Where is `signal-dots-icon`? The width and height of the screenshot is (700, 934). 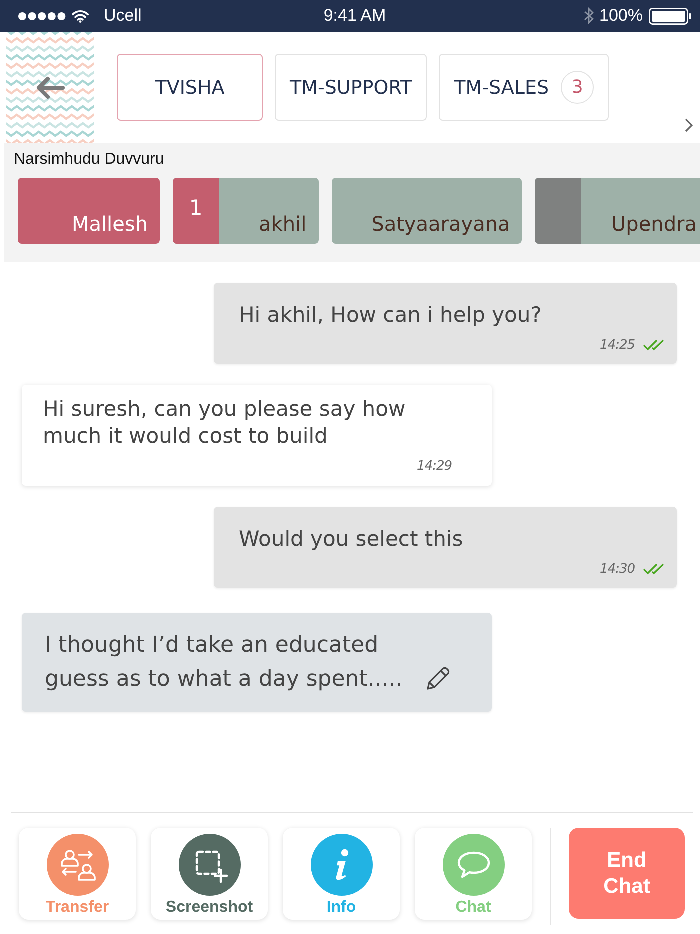 signal-dots-icon is located at coordinates (42, 16).